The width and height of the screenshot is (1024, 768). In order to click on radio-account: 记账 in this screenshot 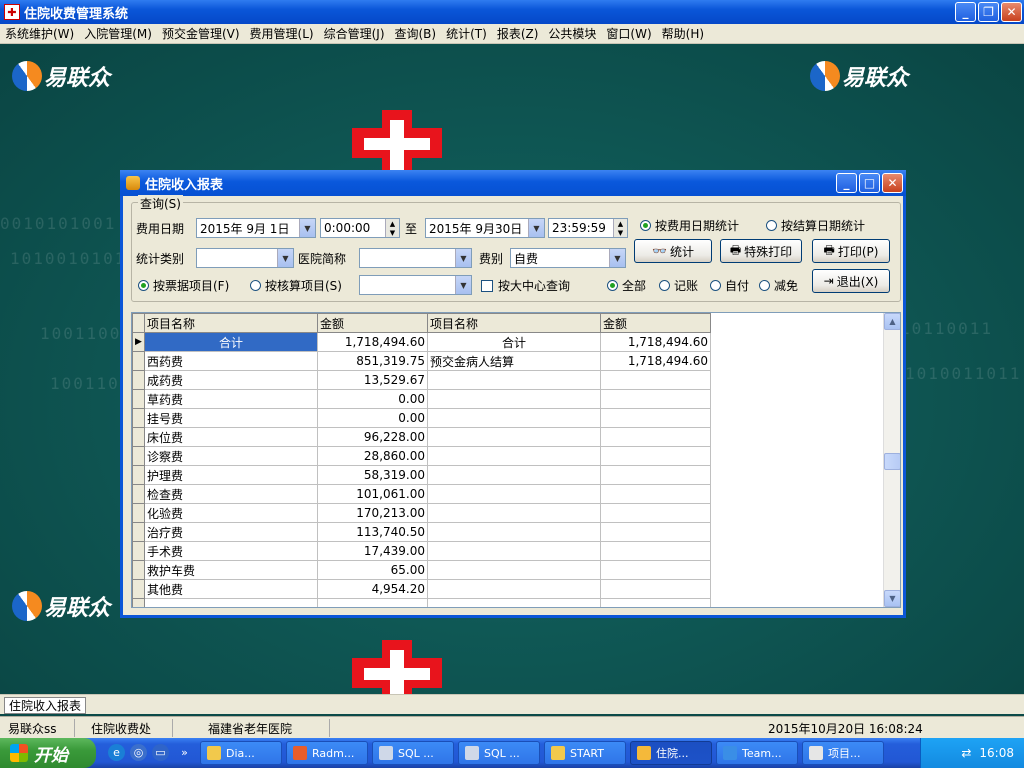, I will do `click(678, 285)`.